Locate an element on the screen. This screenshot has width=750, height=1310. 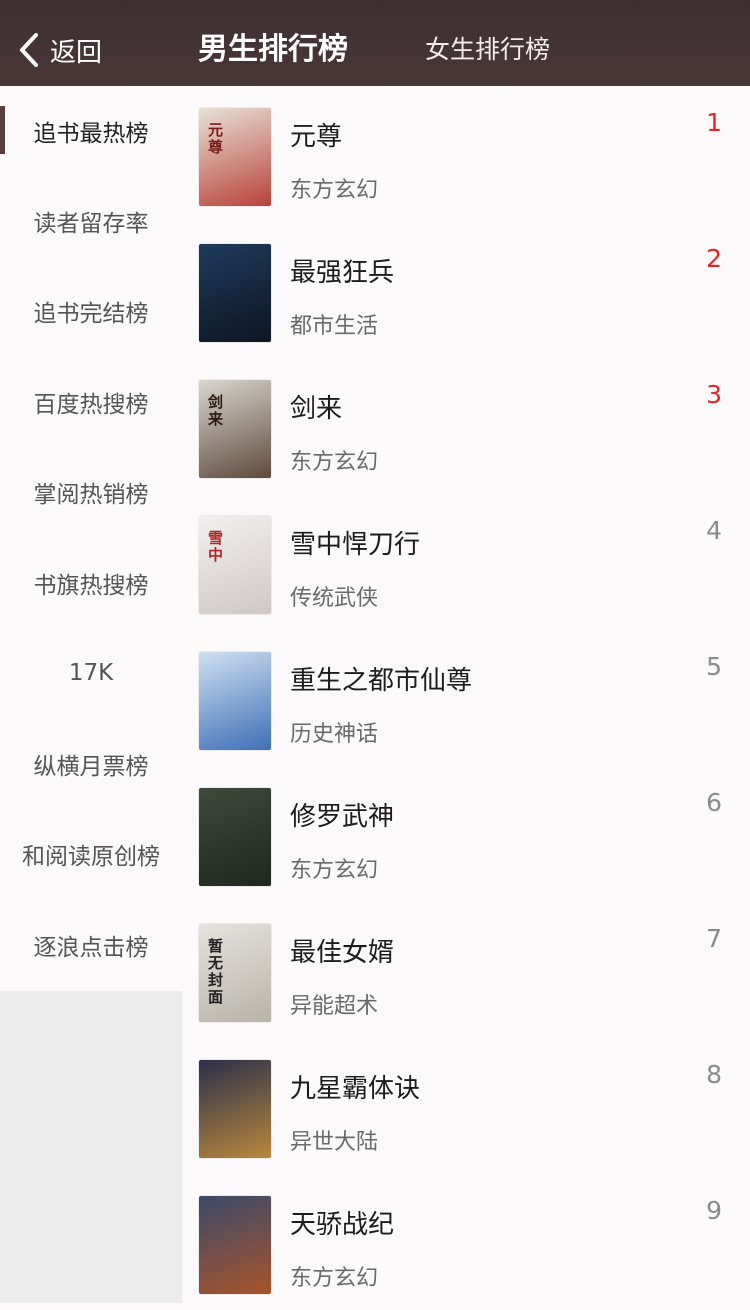
cover-lettering: 剑来 is located at coordinates (215, 411).